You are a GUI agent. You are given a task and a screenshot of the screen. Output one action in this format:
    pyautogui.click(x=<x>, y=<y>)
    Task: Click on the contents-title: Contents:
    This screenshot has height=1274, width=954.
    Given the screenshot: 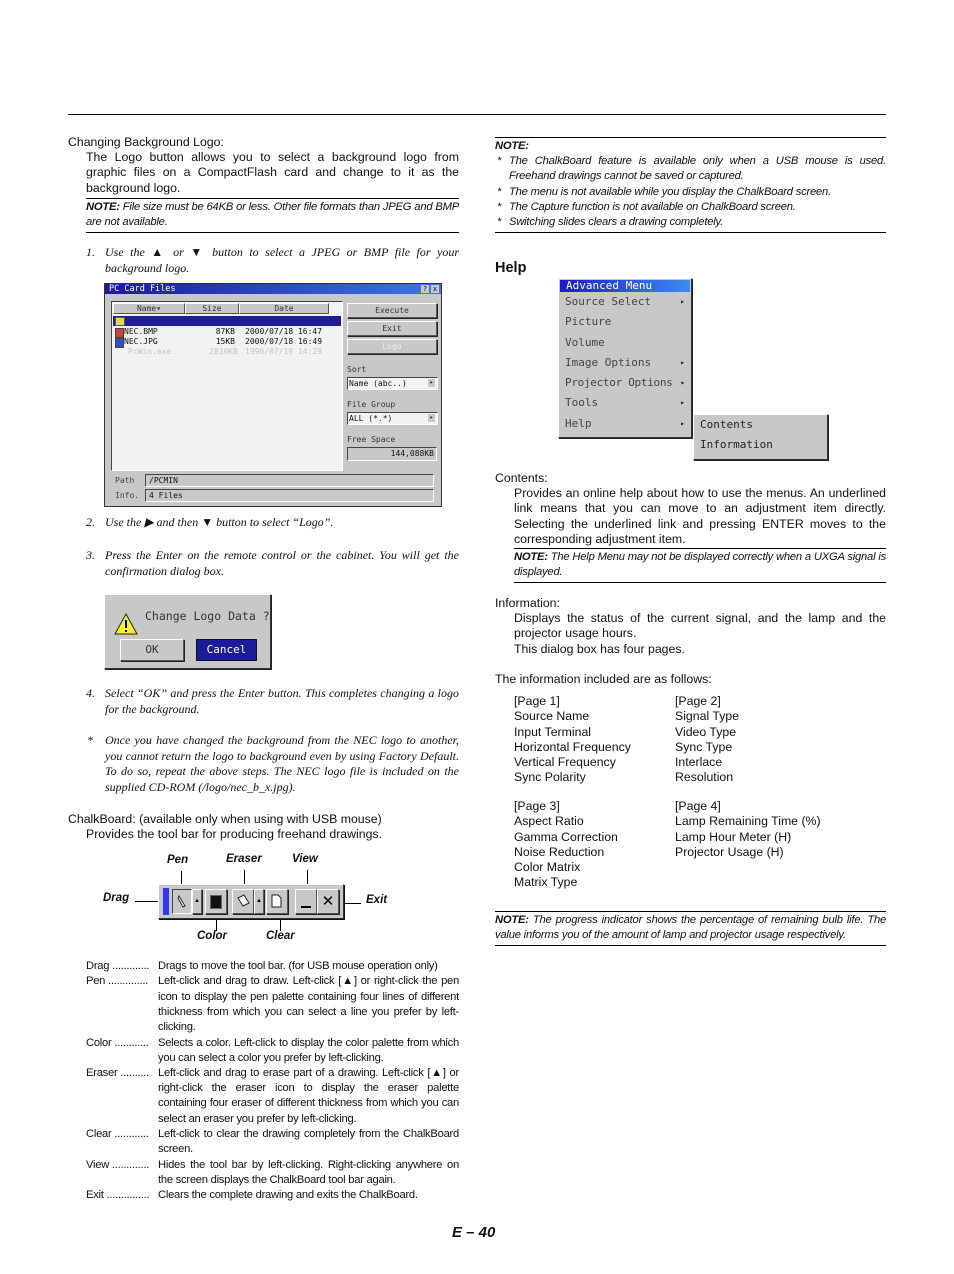 What is the action you would take?
    pyautogui.click(x=521, y=478)
    